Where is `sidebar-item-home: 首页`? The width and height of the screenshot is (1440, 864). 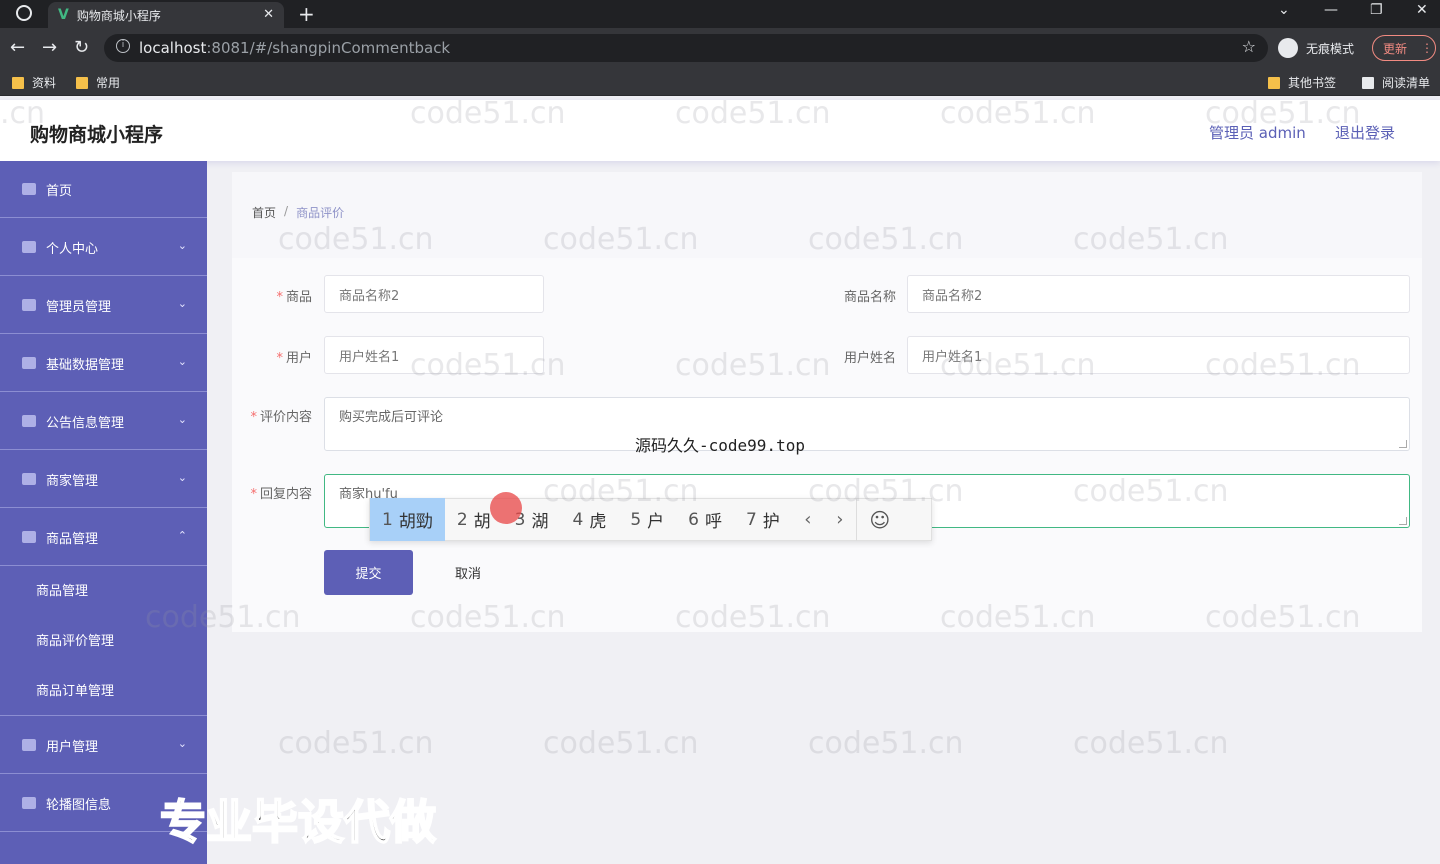
sidebar-item-home: 首页 is located at coordinates (103, 189).